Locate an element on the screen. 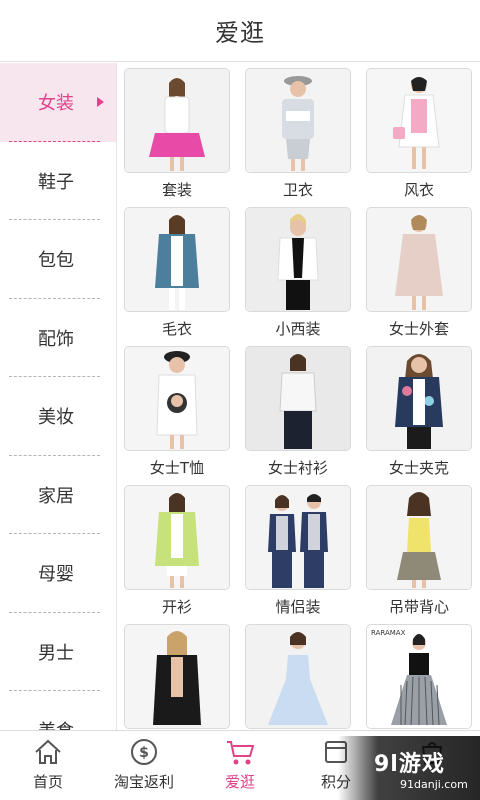 This screenshot has width=480, height=800. grid-item-blazer: 小西装 is located at coordinates (299, 271).